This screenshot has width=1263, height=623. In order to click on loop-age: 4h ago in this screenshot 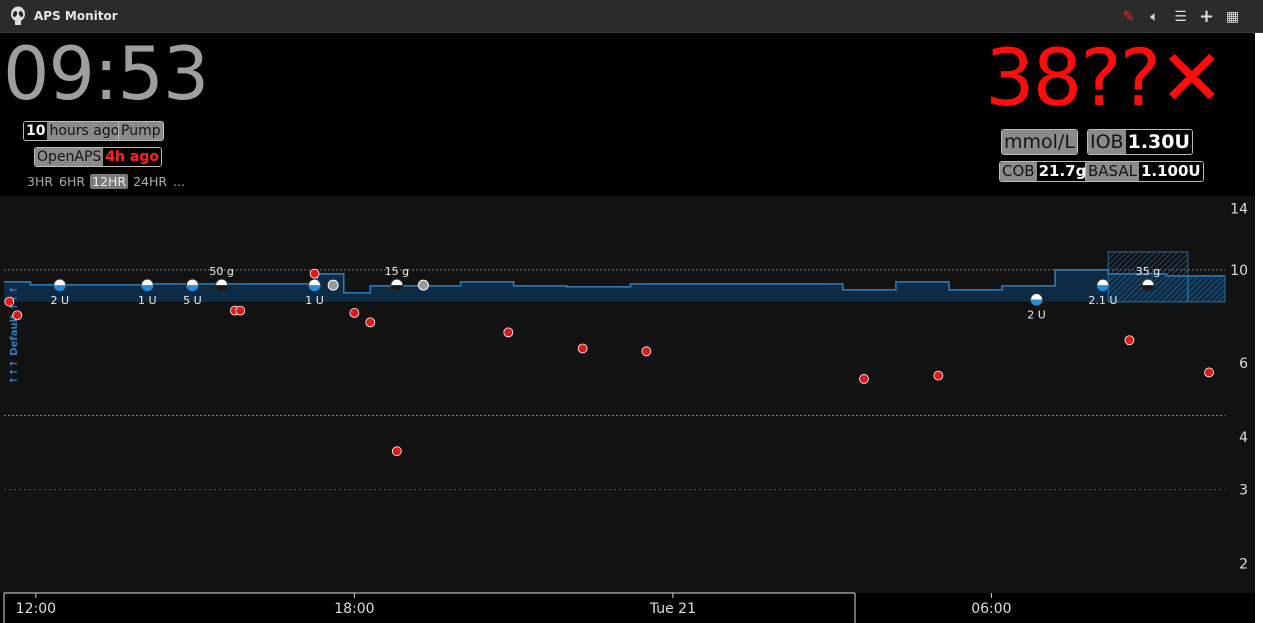, I will do `click(132, 157)`.